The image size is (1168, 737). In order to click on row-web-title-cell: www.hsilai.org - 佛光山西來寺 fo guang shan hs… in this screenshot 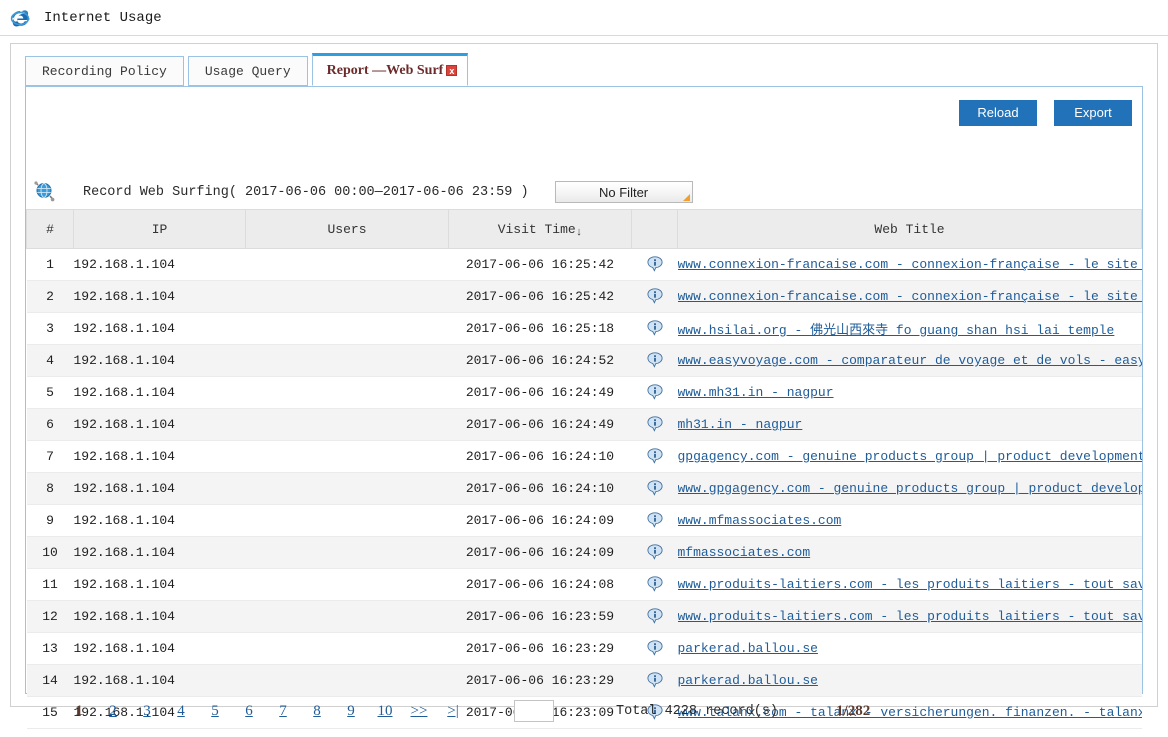, I will do `click(909, 328)`.